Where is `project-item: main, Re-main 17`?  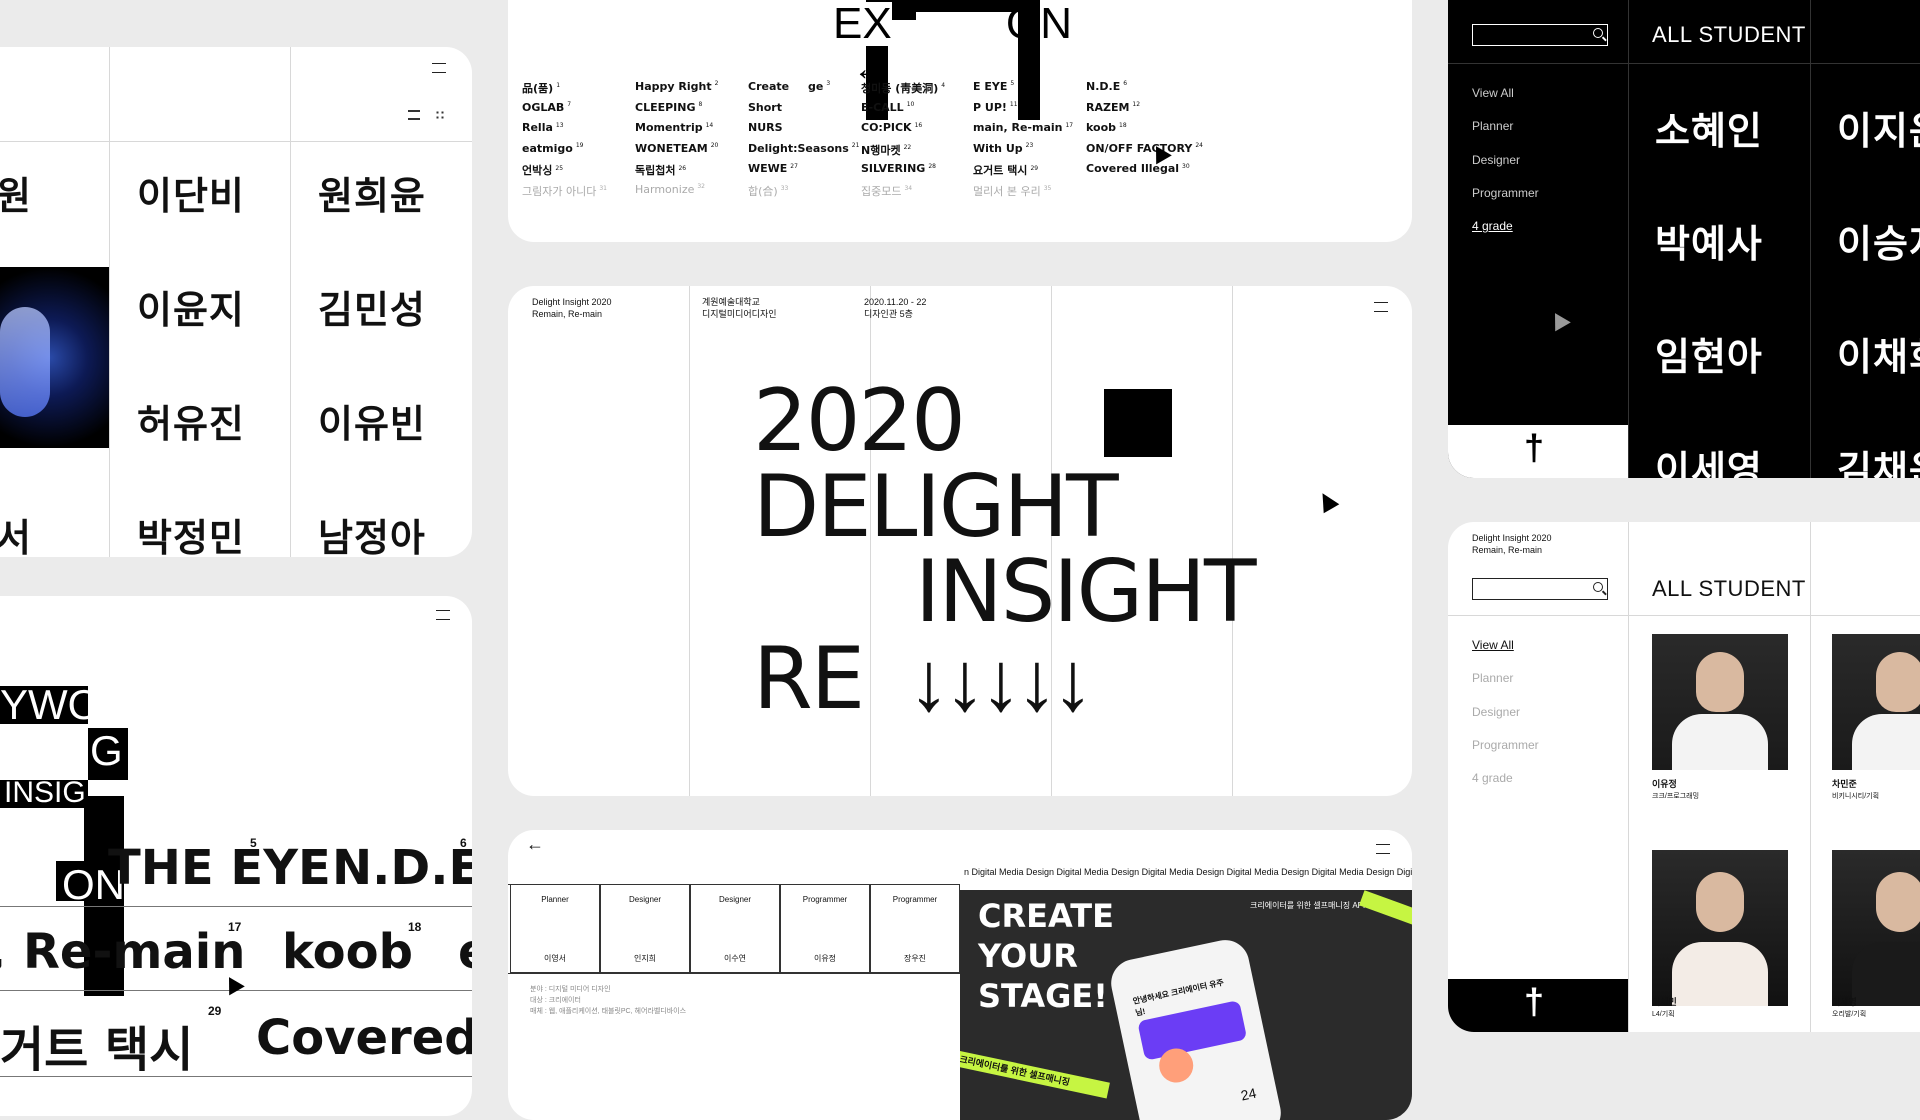
project-item: main, Re-main 17 is located at coordinates (1023, 127).